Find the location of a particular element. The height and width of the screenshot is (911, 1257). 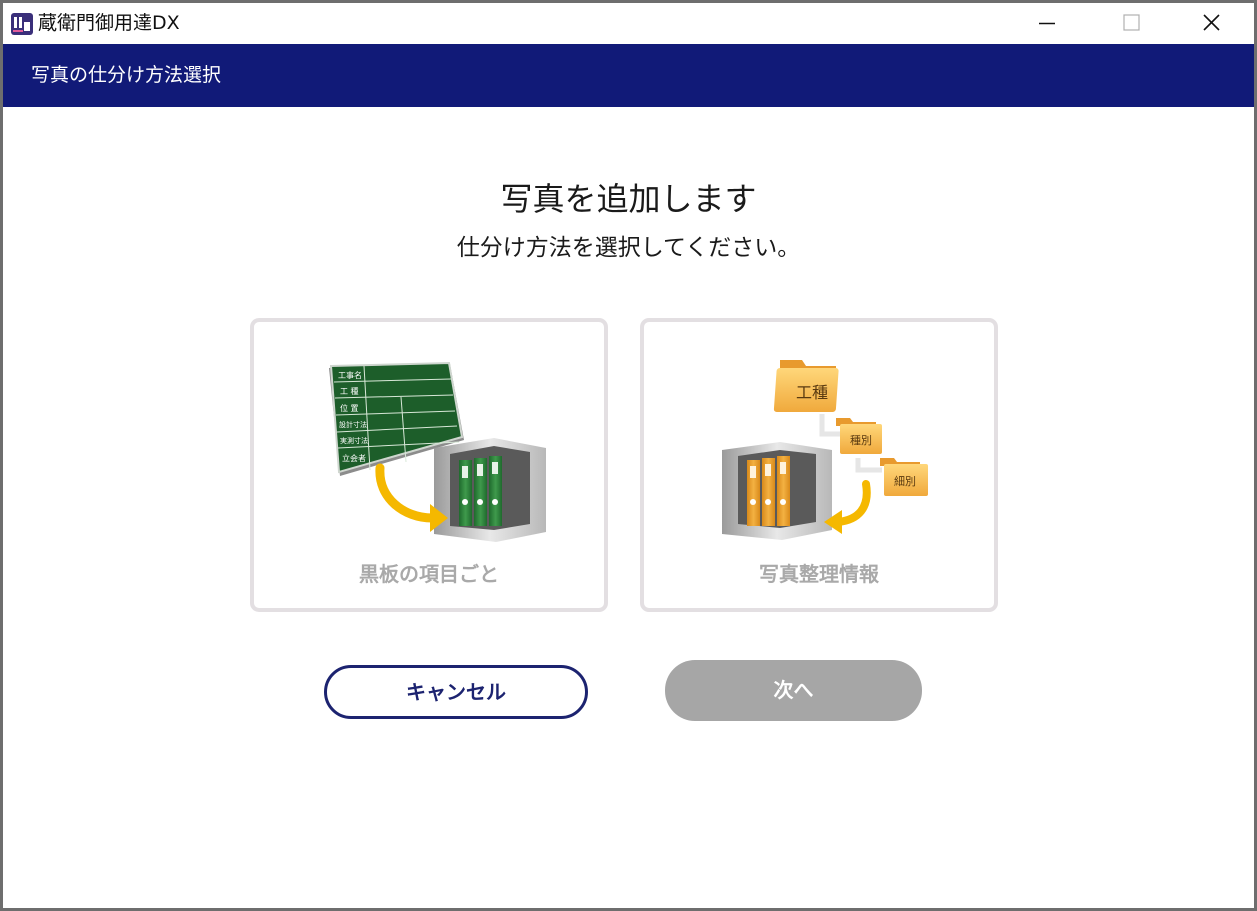

blackboard-row-label: 工 種 is located at coordinates (349, 391).